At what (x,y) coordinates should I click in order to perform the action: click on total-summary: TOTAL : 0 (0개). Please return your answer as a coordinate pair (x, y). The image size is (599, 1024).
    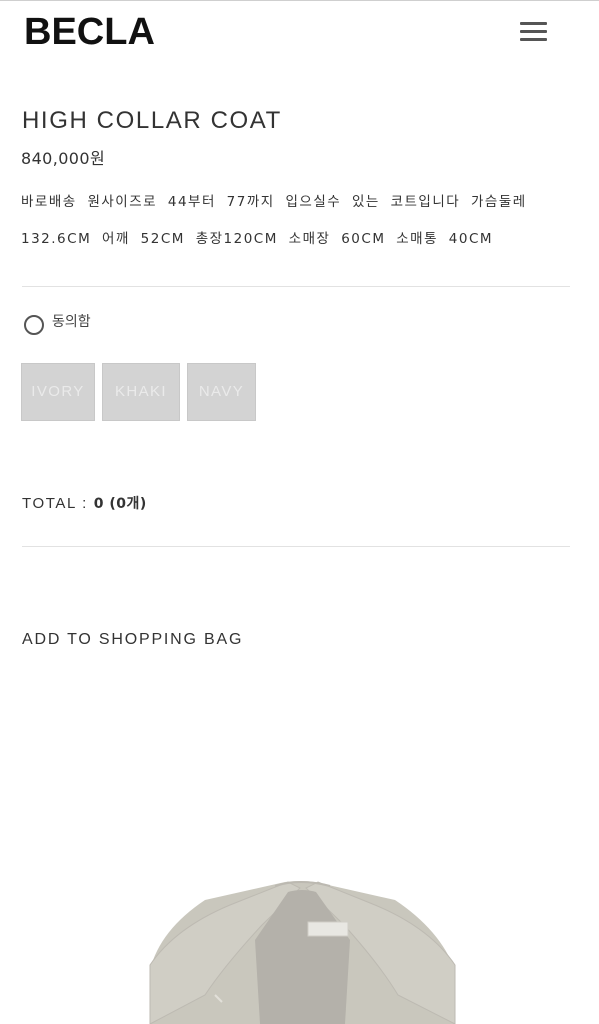
    Looking at the image, I should click on (84, 504).